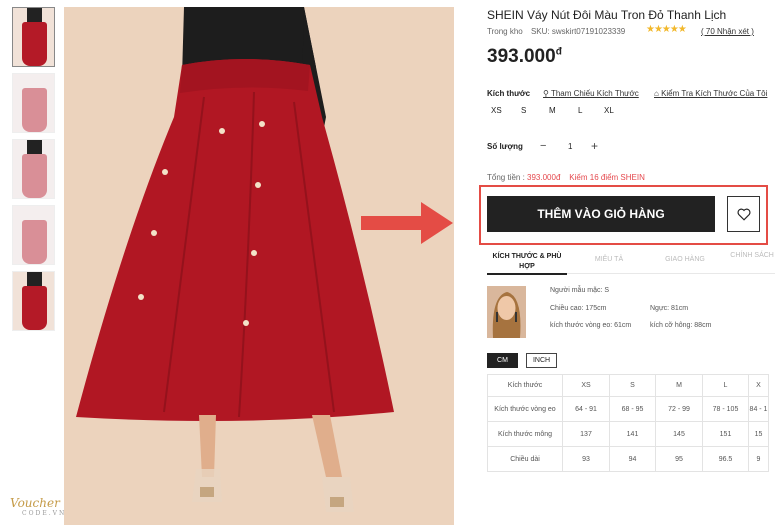  I want to click on model-size: Người mẫu mặc: S, so click(580, 290).